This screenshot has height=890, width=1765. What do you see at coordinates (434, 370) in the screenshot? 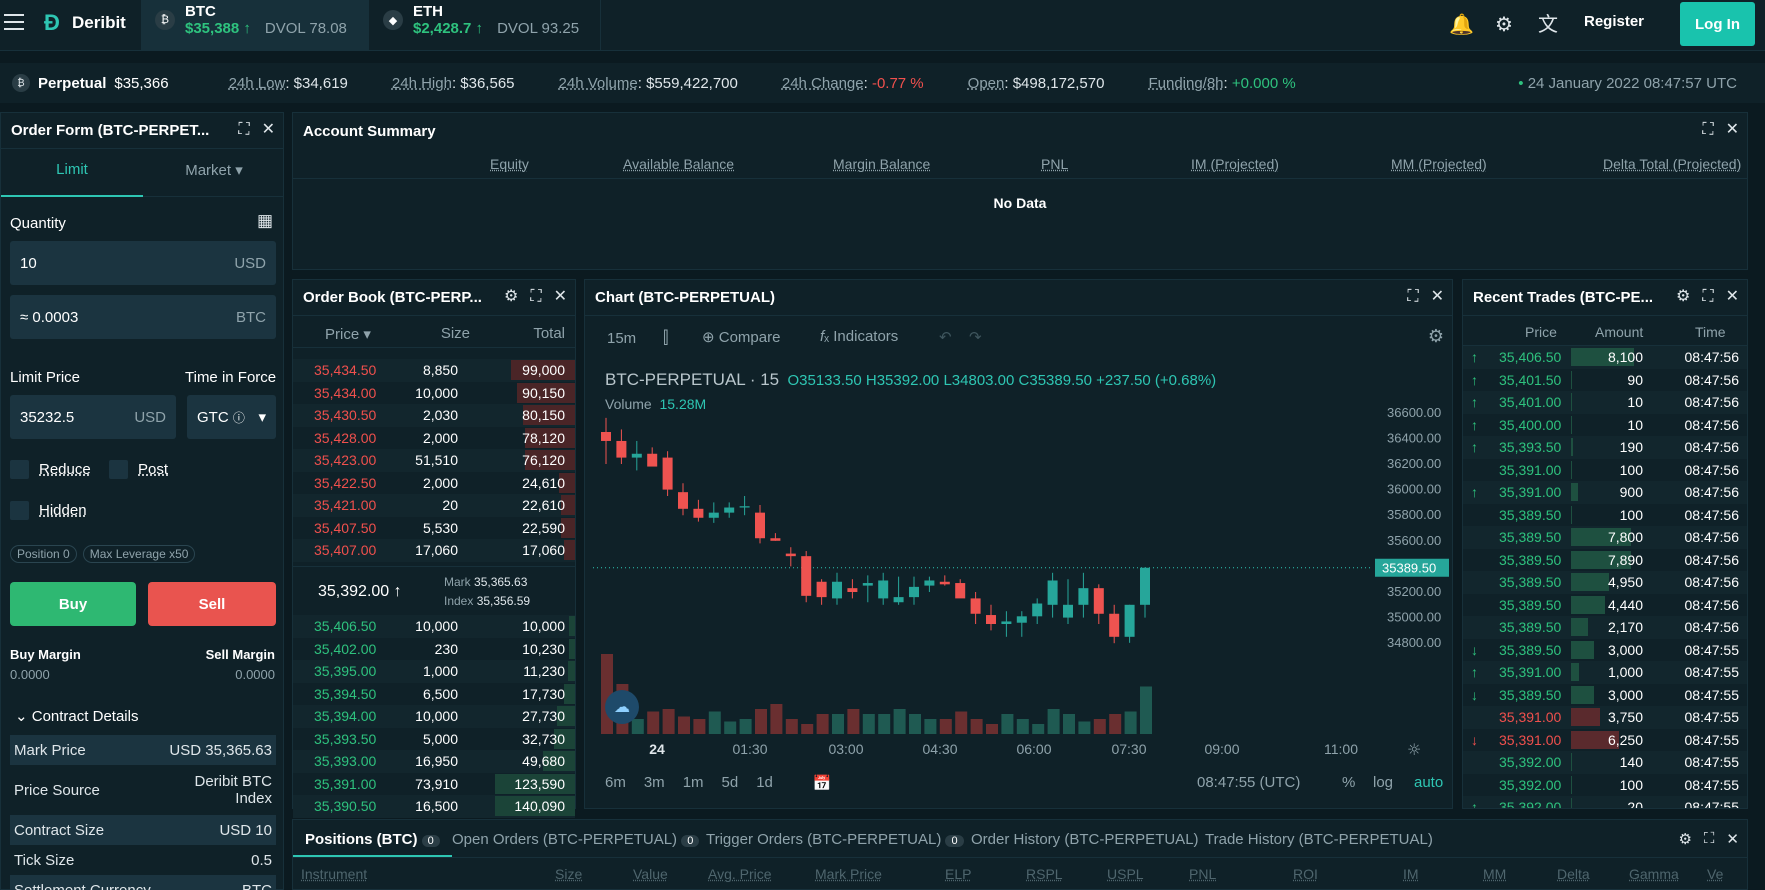
I see `order-book-row: 35,434.50 8,850 99,000` at bounding box center [434, 370].